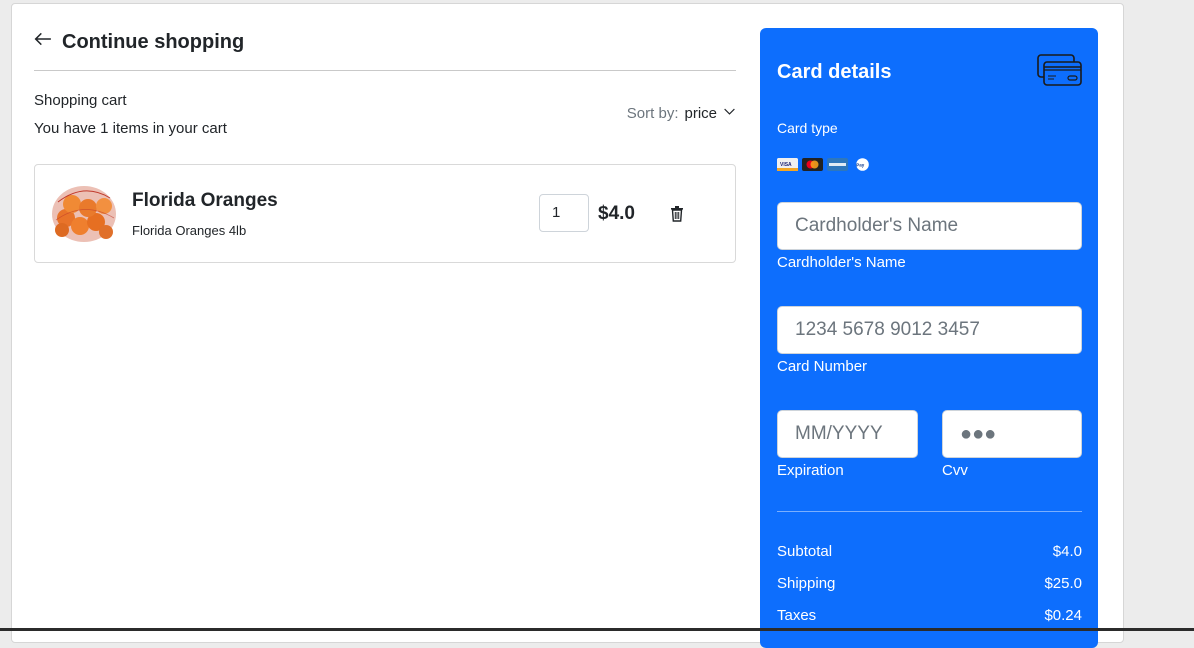 This screenshot has width=1194, height=648. Describe the element at coordinates (130, 128) in the screenshot. I see `cart-item-count: You have 1 items in your cart` at that location.